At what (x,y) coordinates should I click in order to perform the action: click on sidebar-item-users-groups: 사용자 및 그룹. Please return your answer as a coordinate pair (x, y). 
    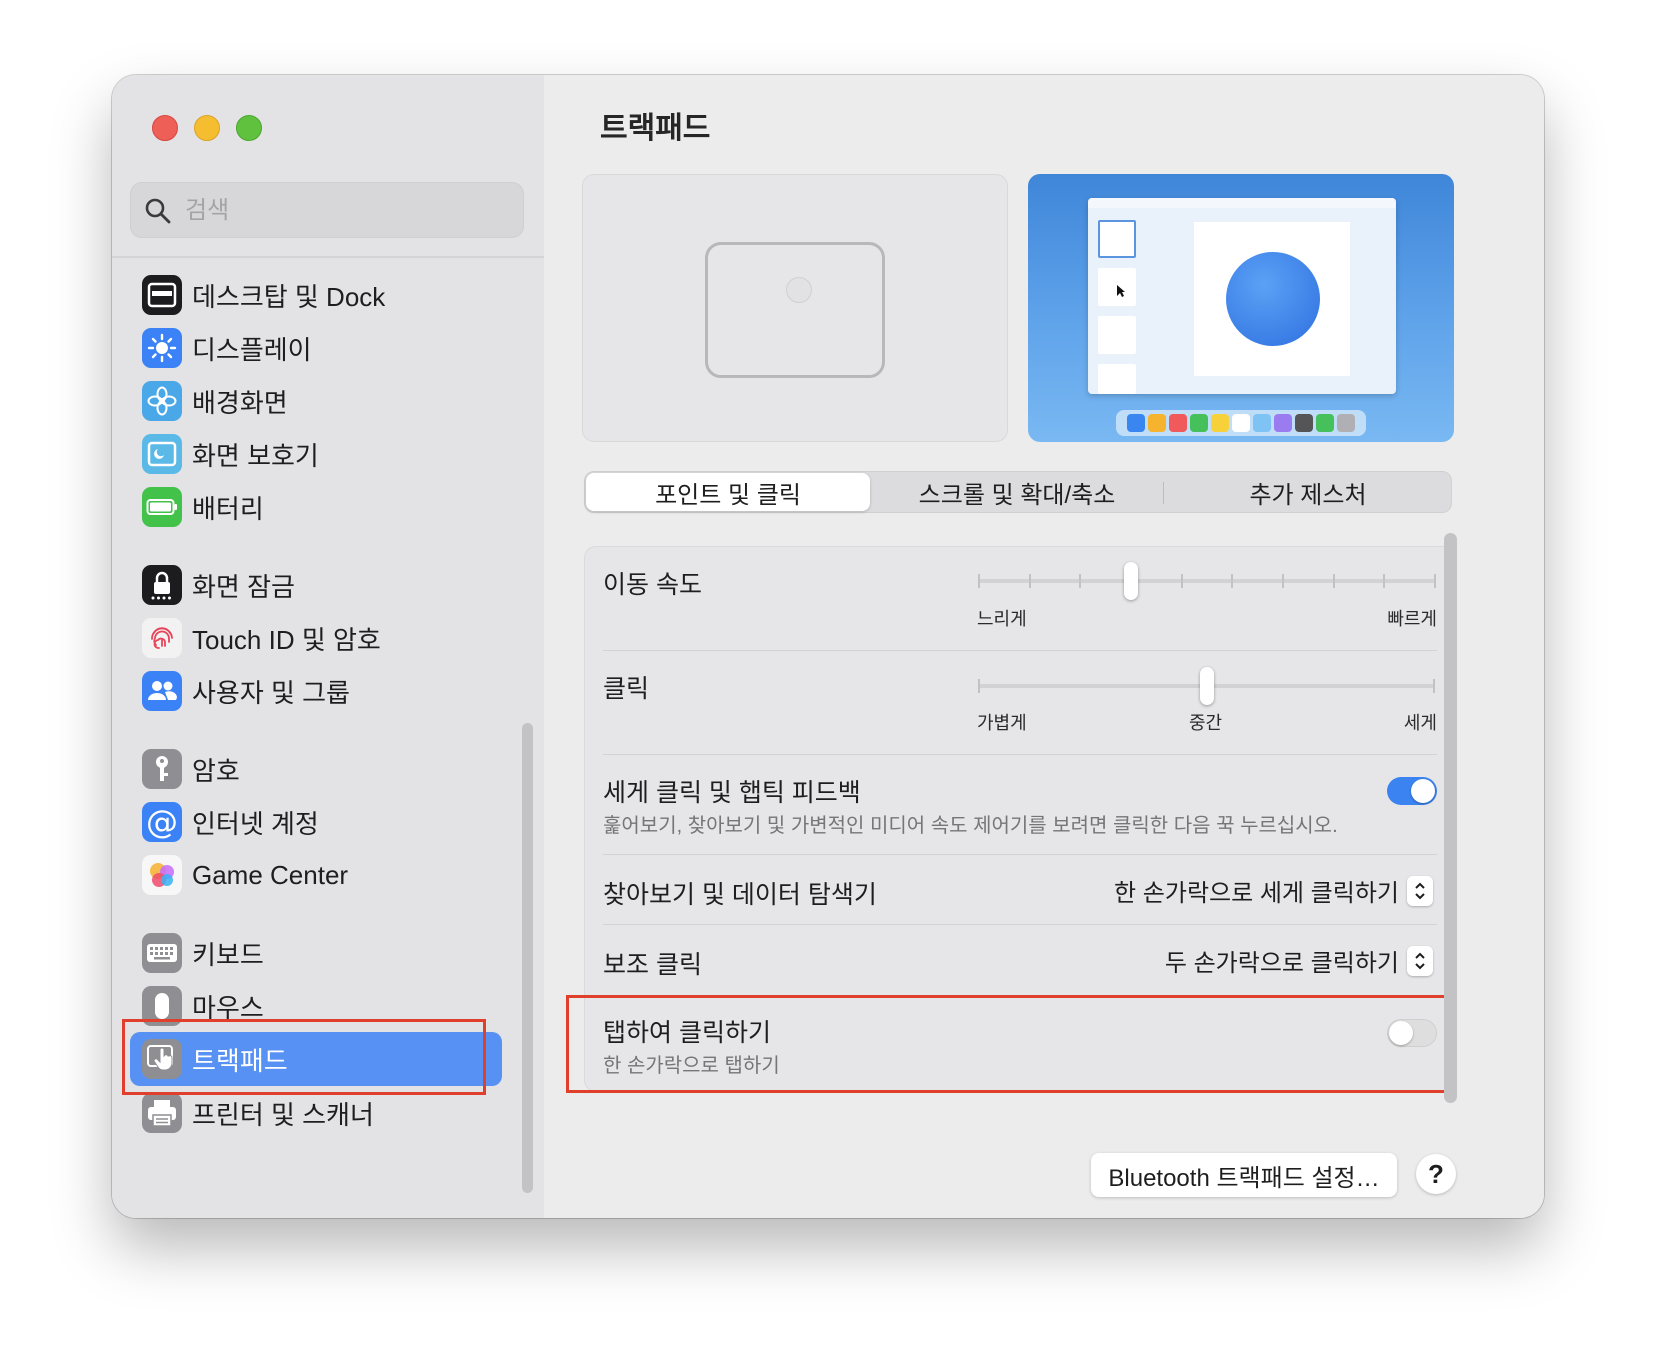
    Looking at the image, I should click on (316, 691).